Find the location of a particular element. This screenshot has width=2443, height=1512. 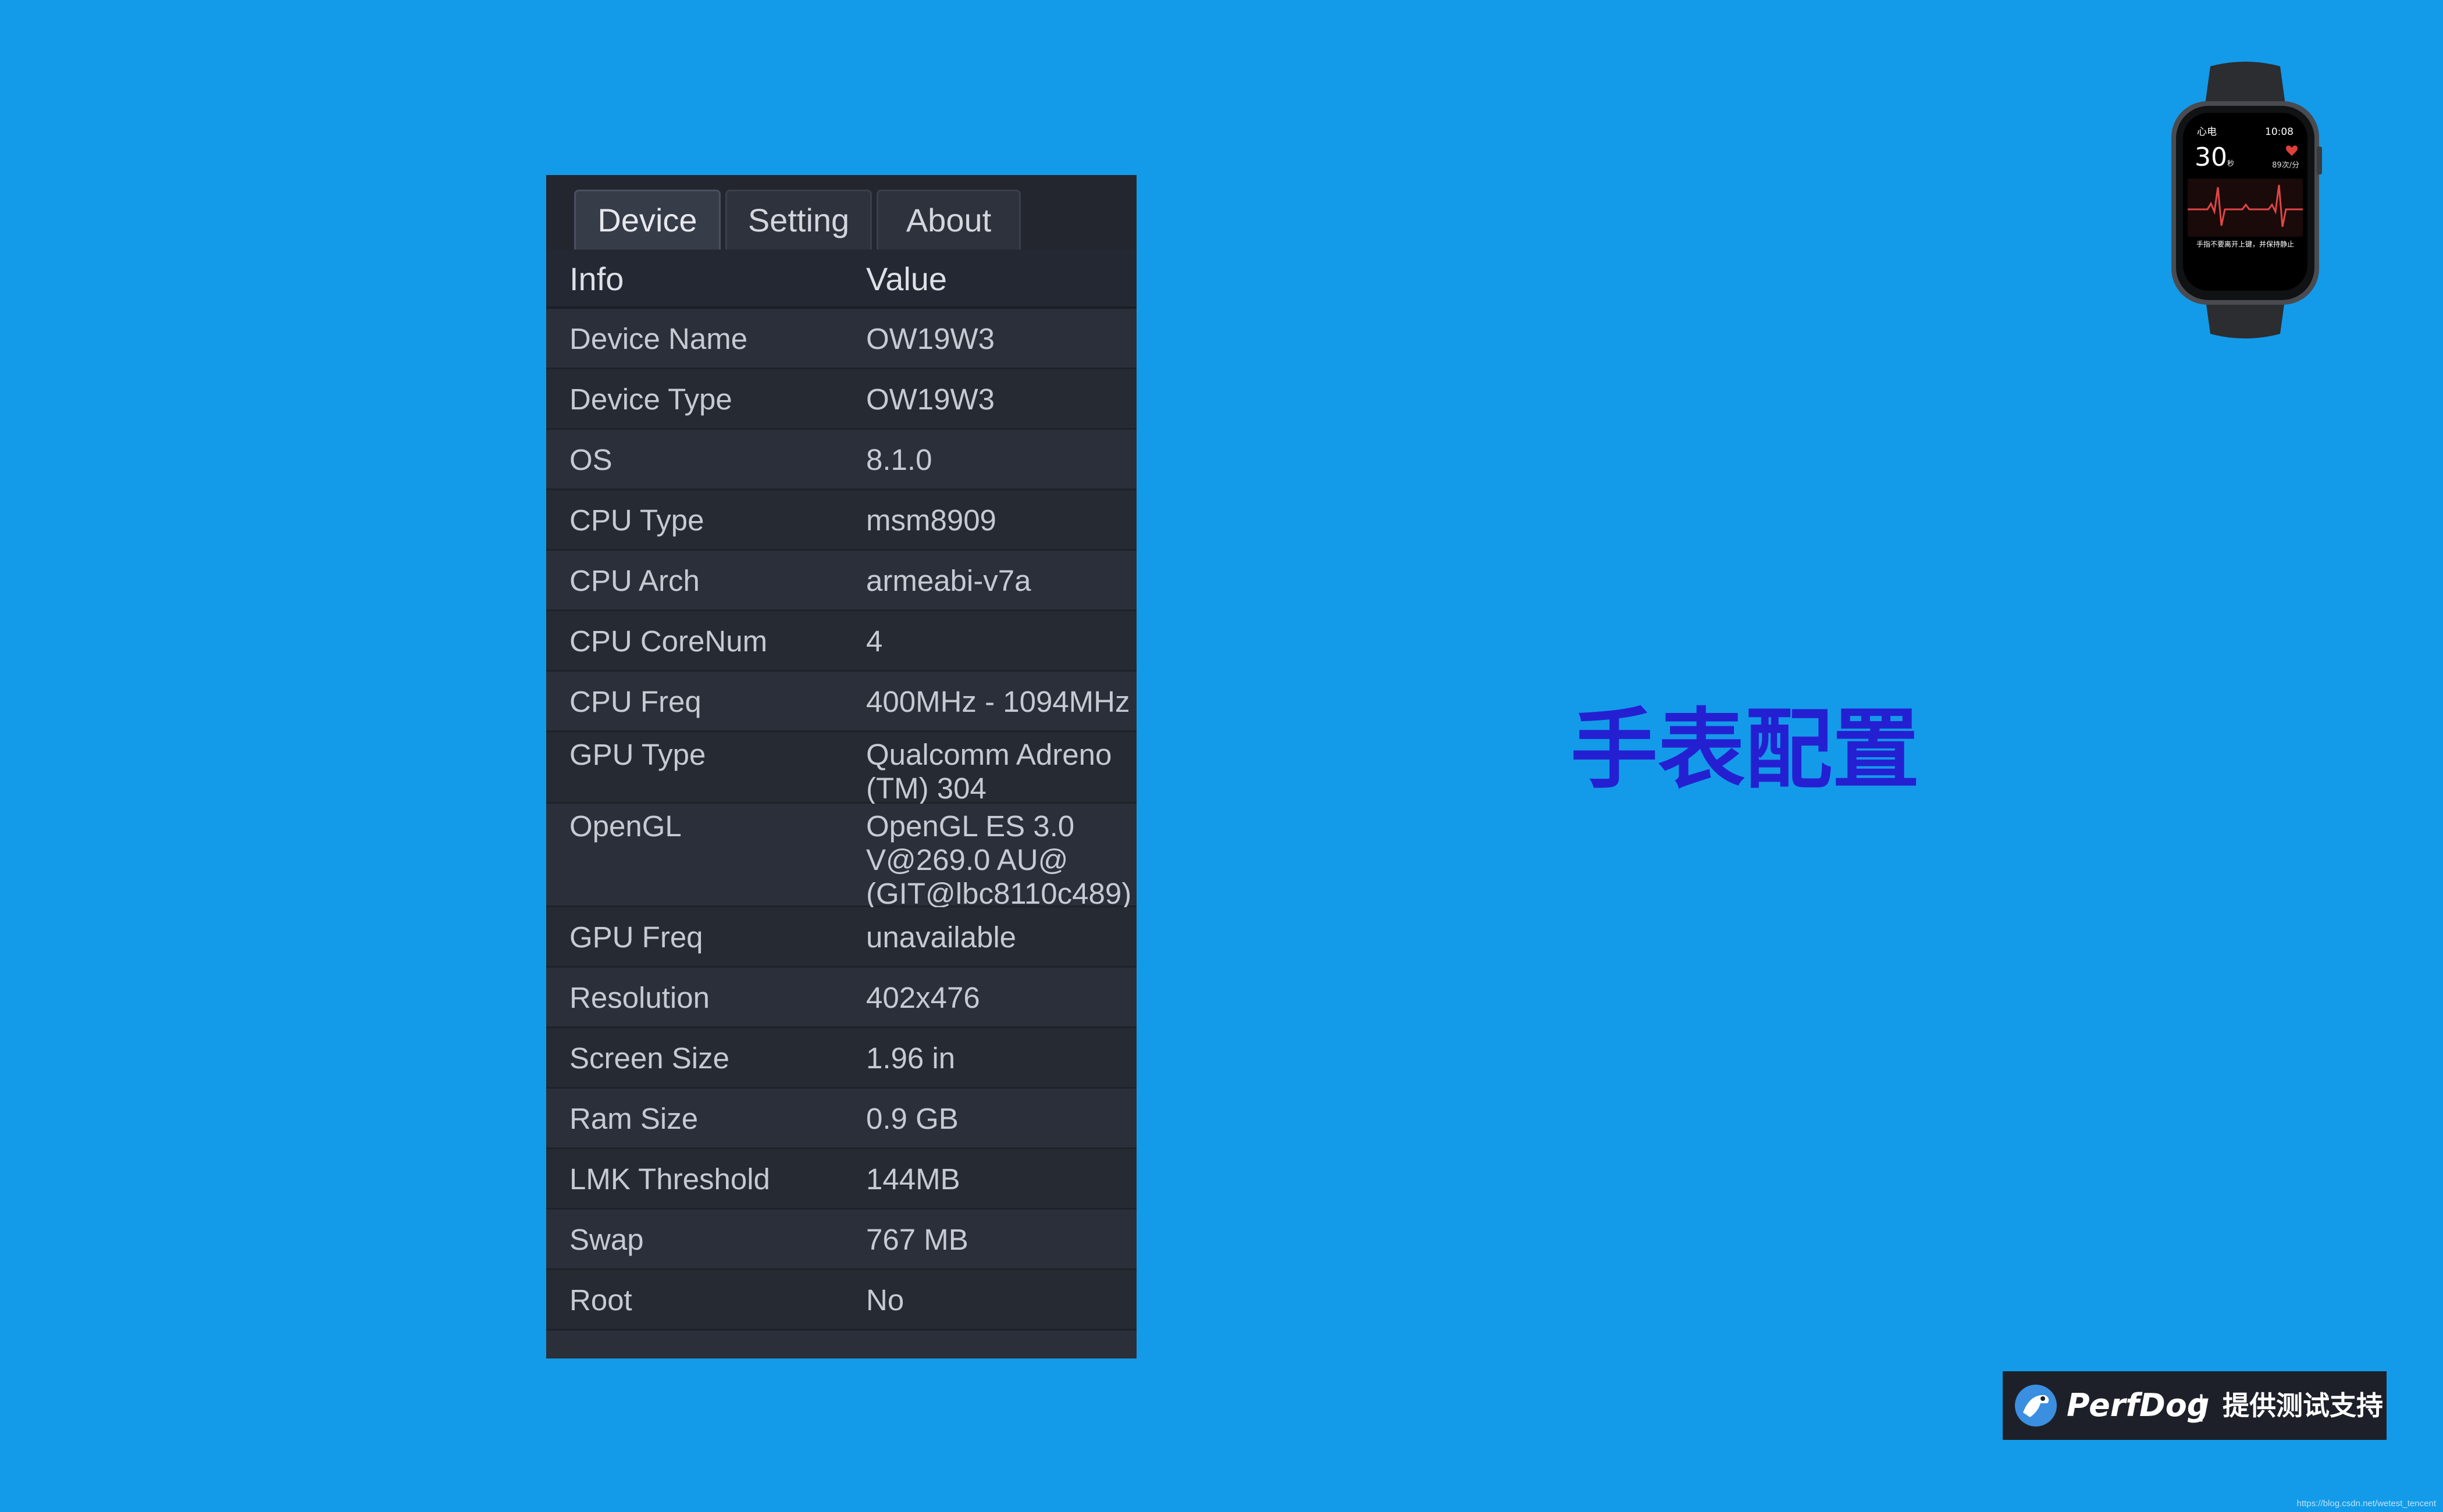

header-info: Info is located at coordinates (596, 279).